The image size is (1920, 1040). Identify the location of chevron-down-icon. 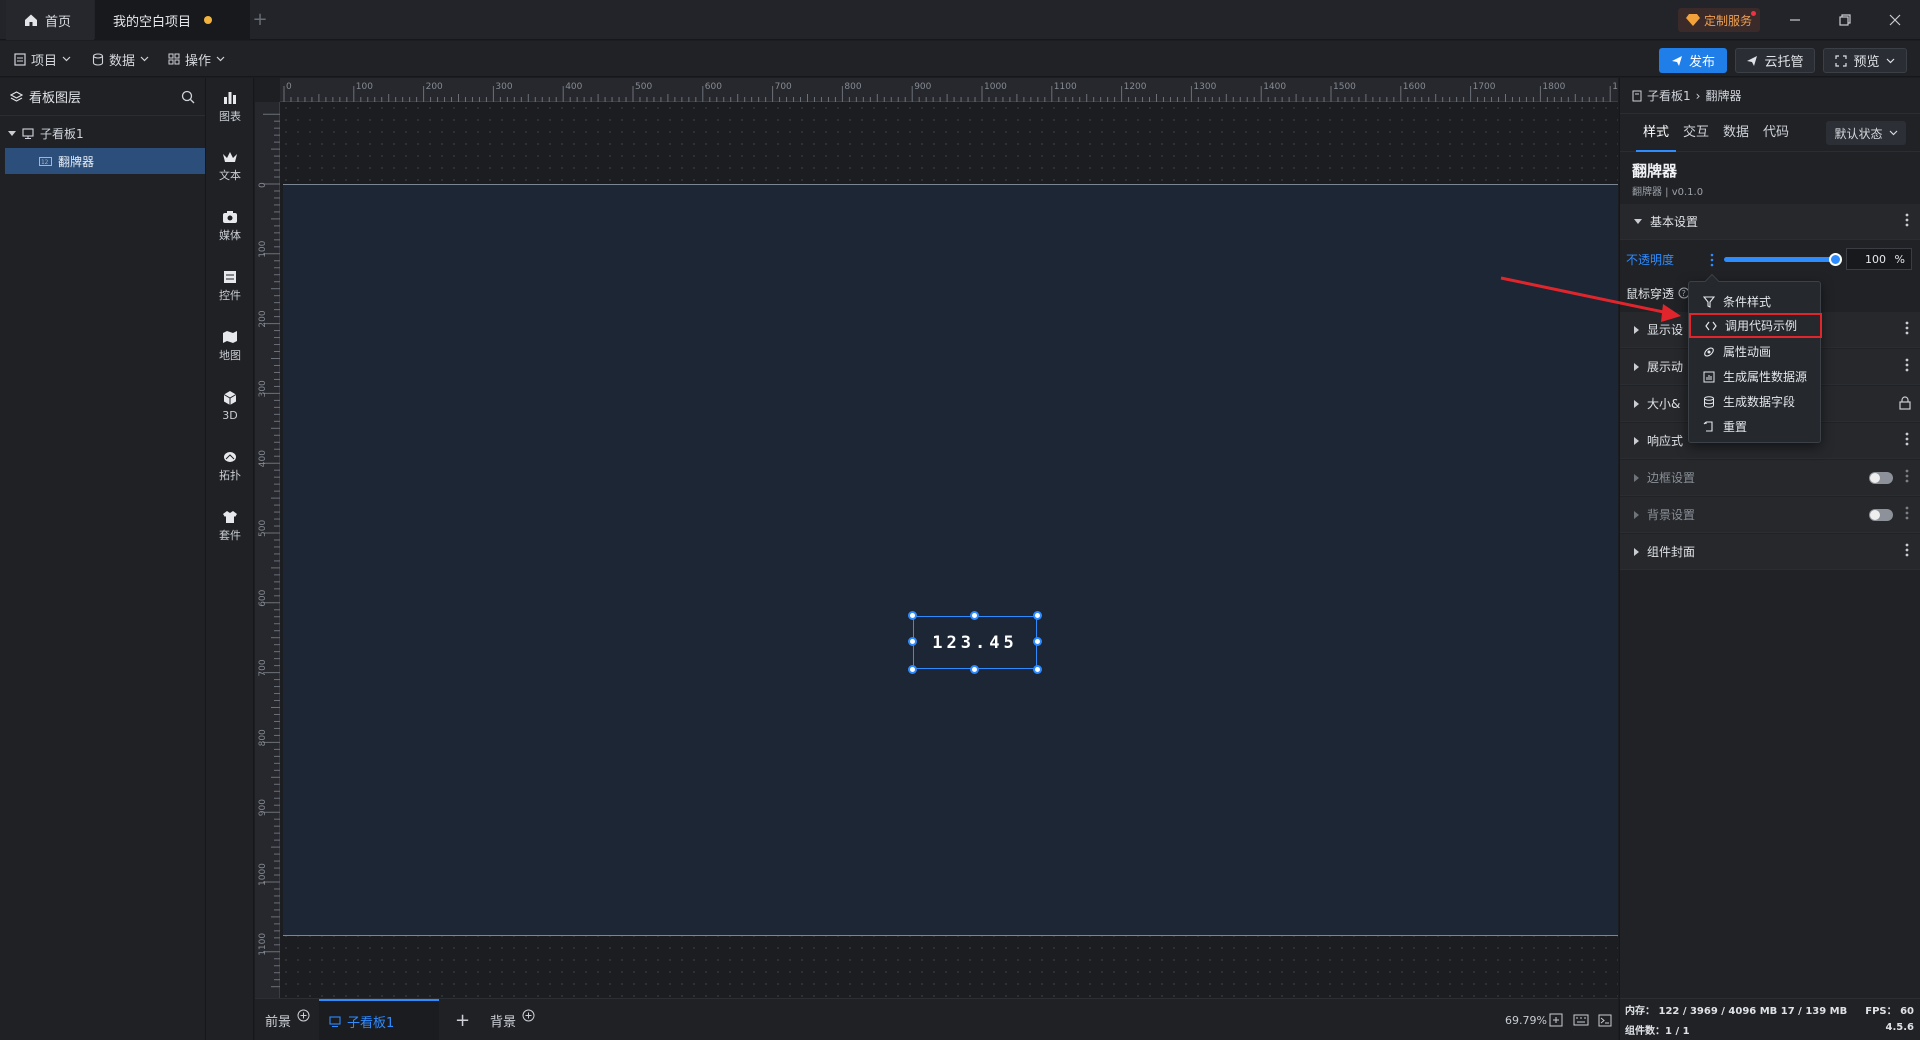
(66, 59).